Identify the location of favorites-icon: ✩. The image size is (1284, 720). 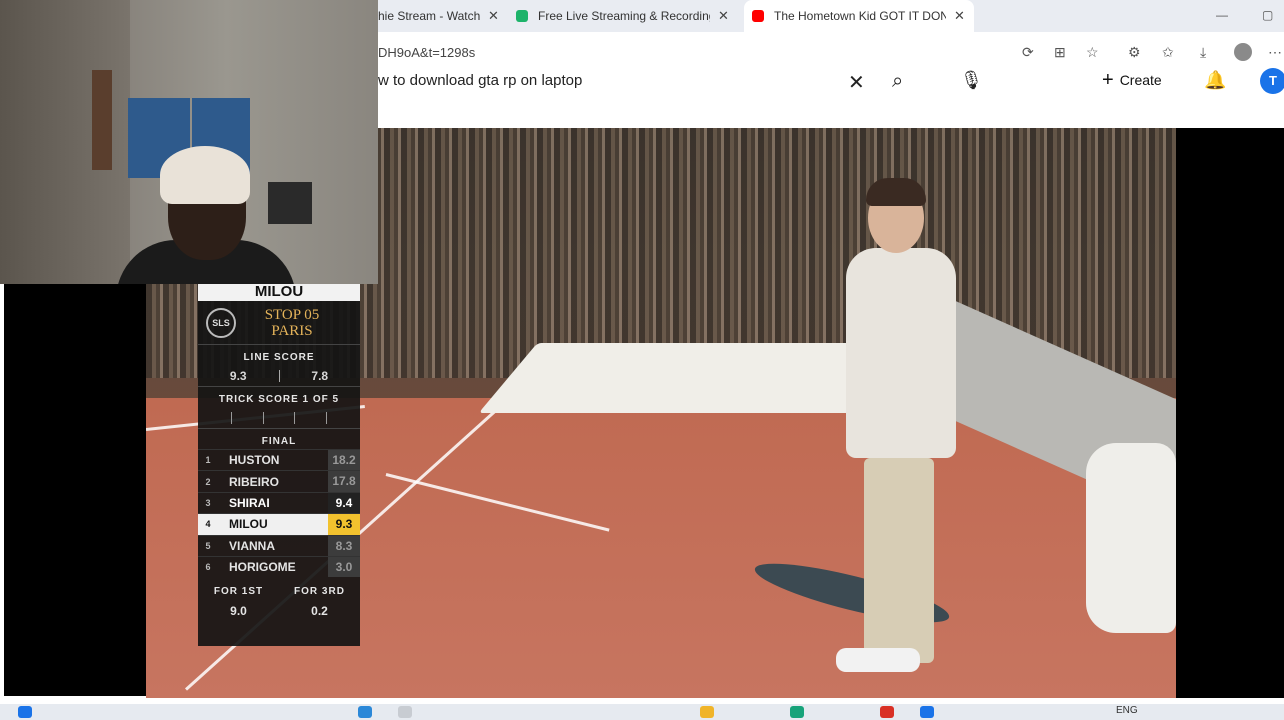
(1168, 52).